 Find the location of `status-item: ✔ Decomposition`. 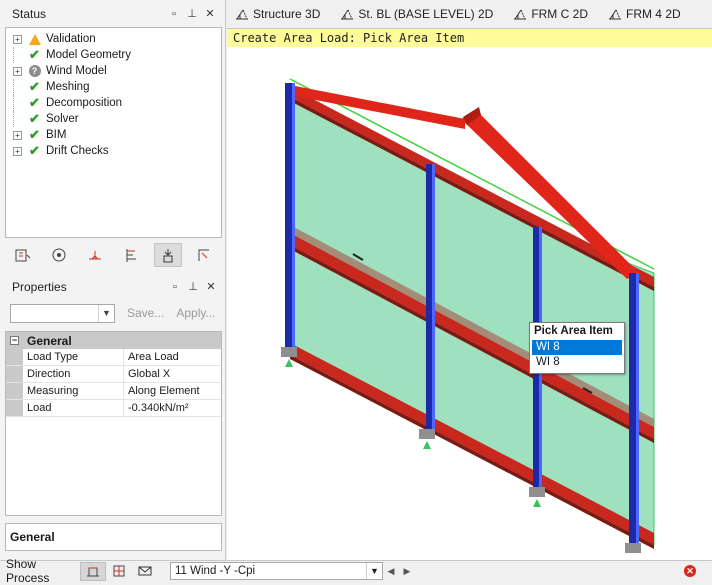

status-item: ✔ Decomposition is located at coordinates (113, 103).